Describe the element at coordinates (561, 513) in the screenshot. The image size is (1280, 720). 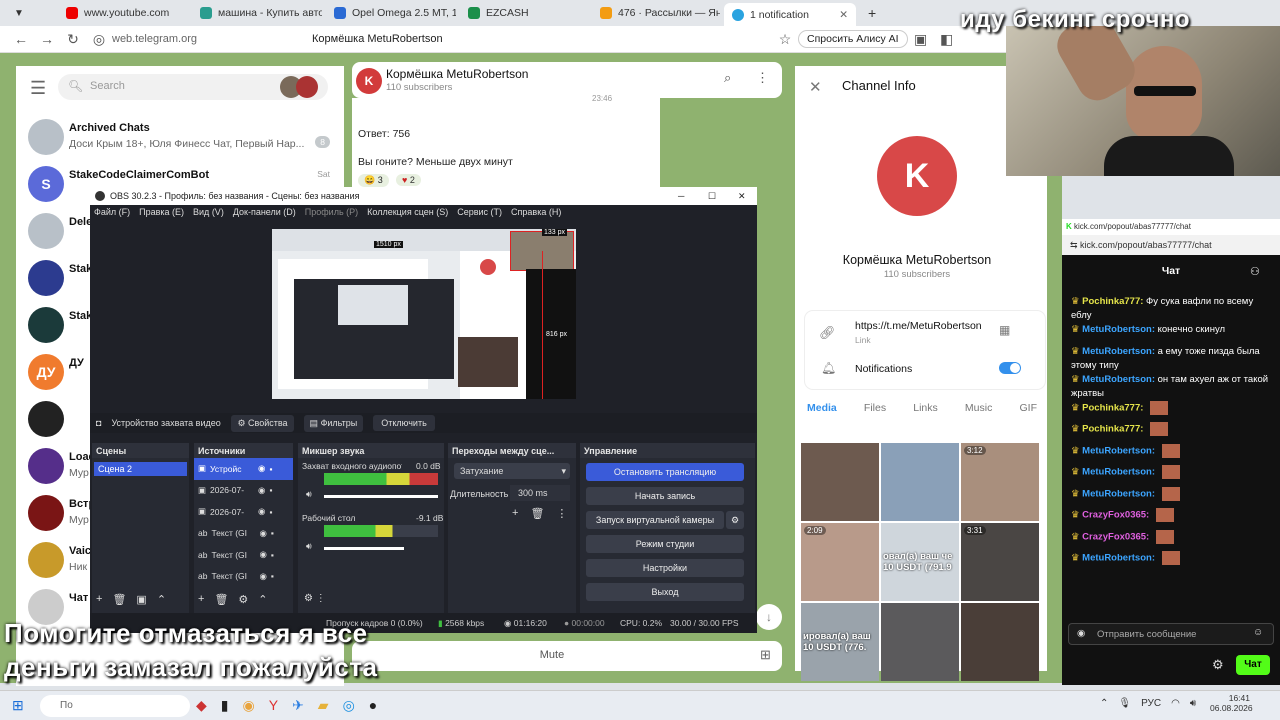
I see `more-icon: ⋮` at that location.